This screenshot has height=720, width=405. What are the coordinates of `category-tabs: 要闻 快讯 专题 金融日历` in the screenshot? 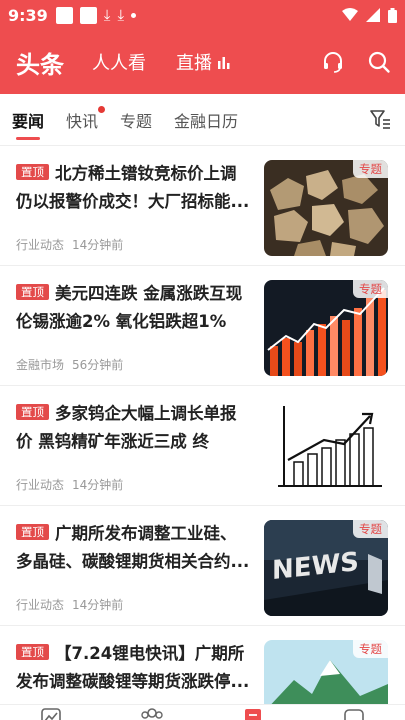 It's located at (202, 120).